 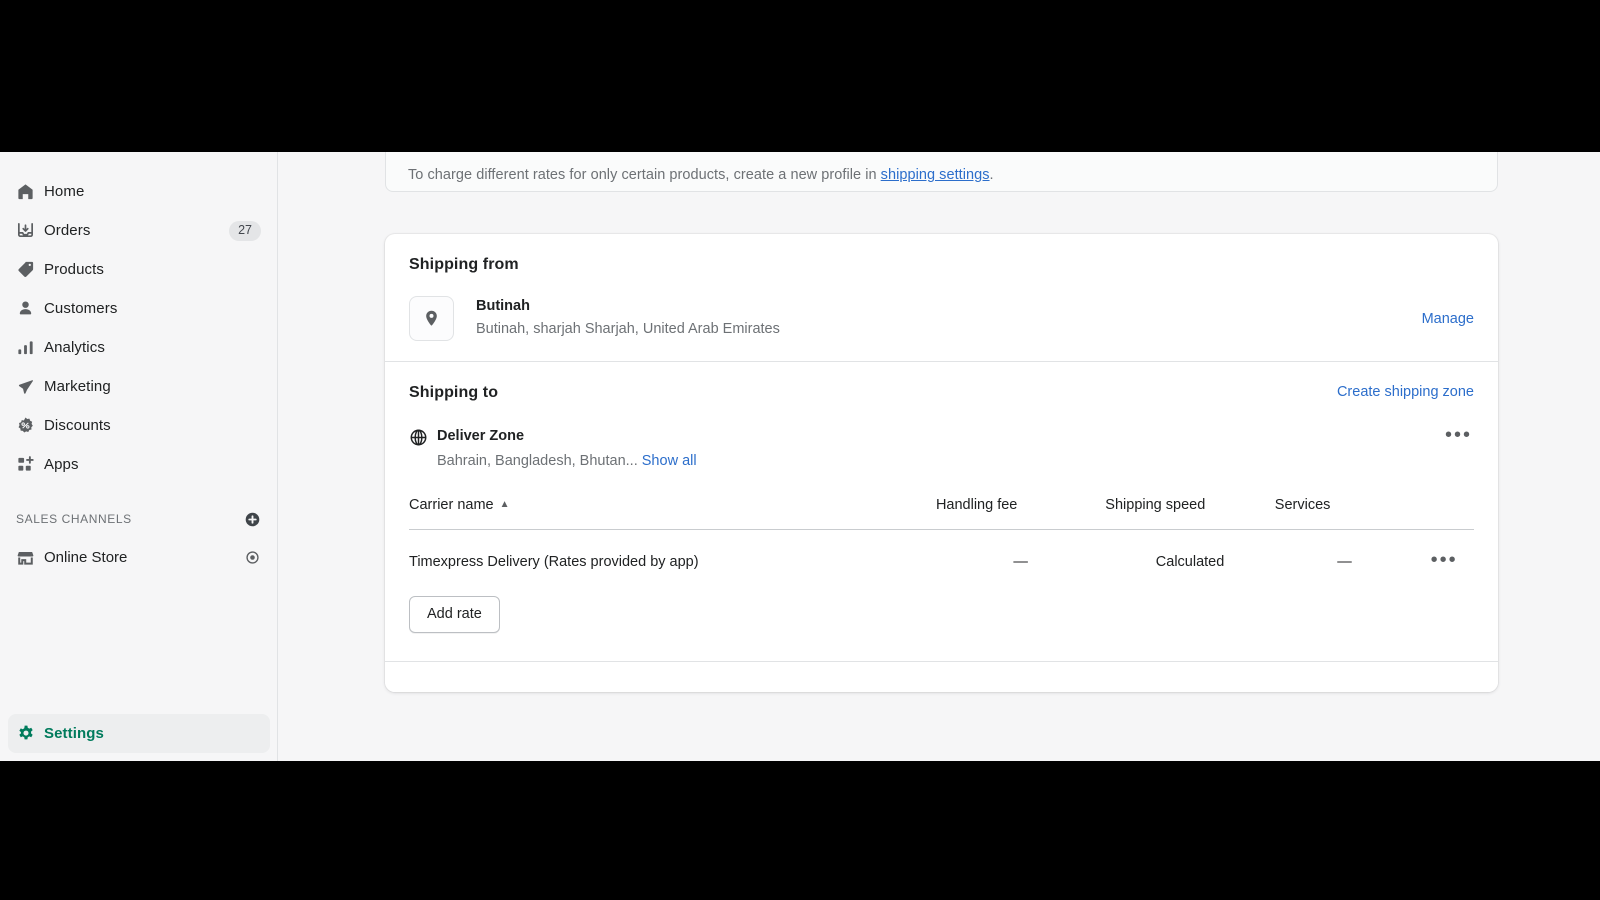 What do you see at coordinates (423, 439) in the screenshot?
I see `globe-icon` at bounding box center [423, 439].